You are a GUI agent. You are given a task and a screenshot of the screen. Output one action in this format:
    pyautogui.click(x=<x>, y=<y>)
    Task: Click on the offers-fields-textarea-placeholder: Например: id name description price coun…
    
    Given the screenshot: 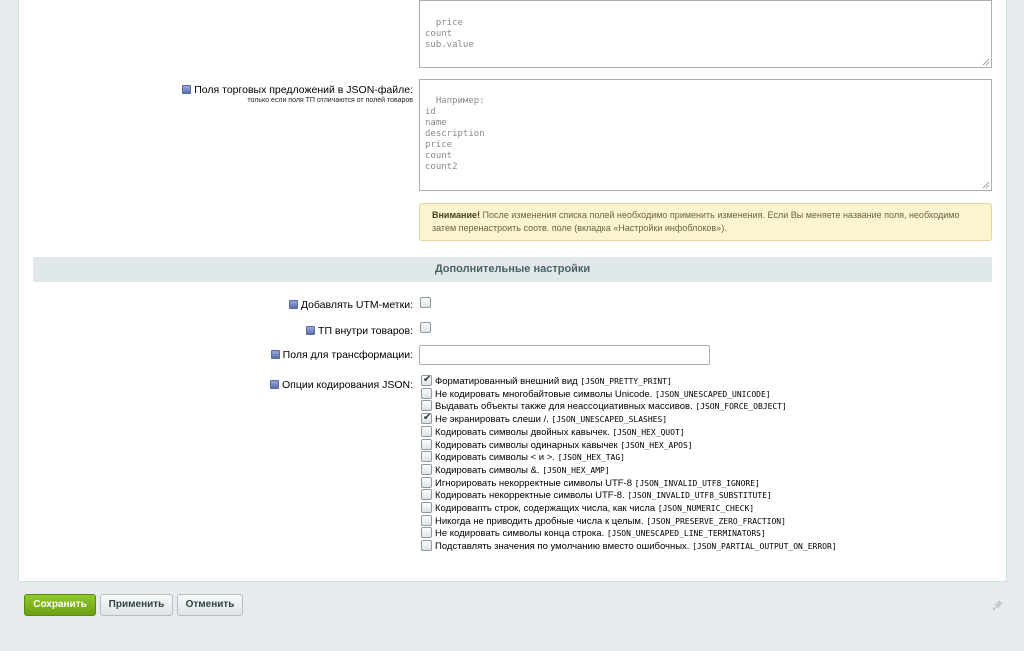 What is the action you would take?
    pyautogui.click(x=455, y=134)
    